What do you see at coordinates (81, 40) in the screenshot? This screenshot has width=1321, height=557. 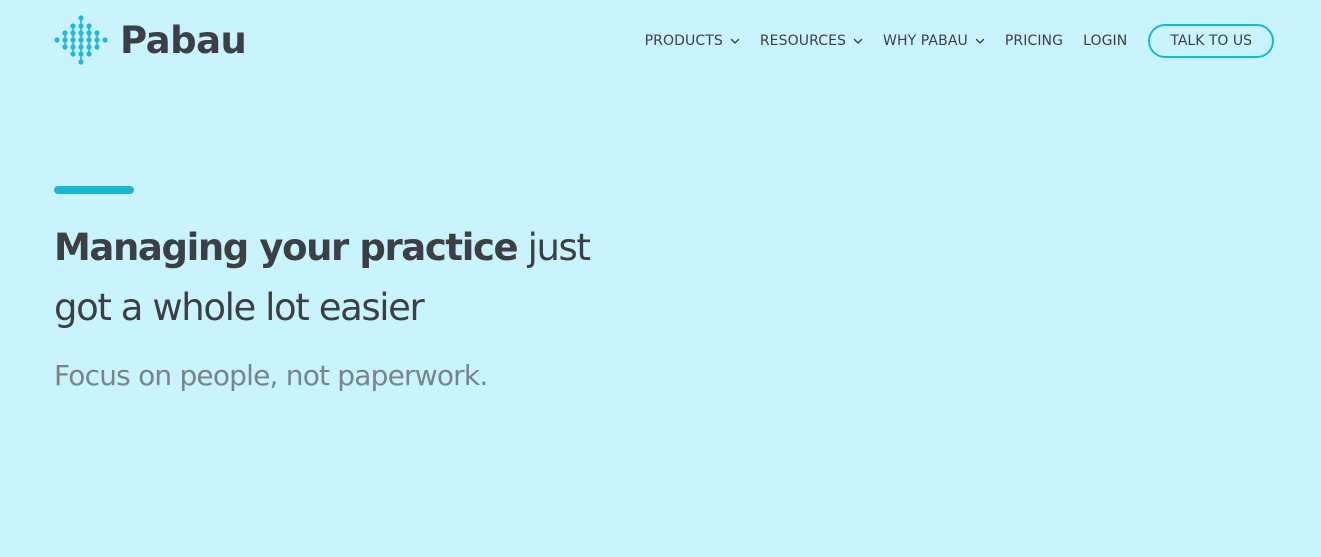 I see `pabau-logo-icon` at bounding box center [81, 40].